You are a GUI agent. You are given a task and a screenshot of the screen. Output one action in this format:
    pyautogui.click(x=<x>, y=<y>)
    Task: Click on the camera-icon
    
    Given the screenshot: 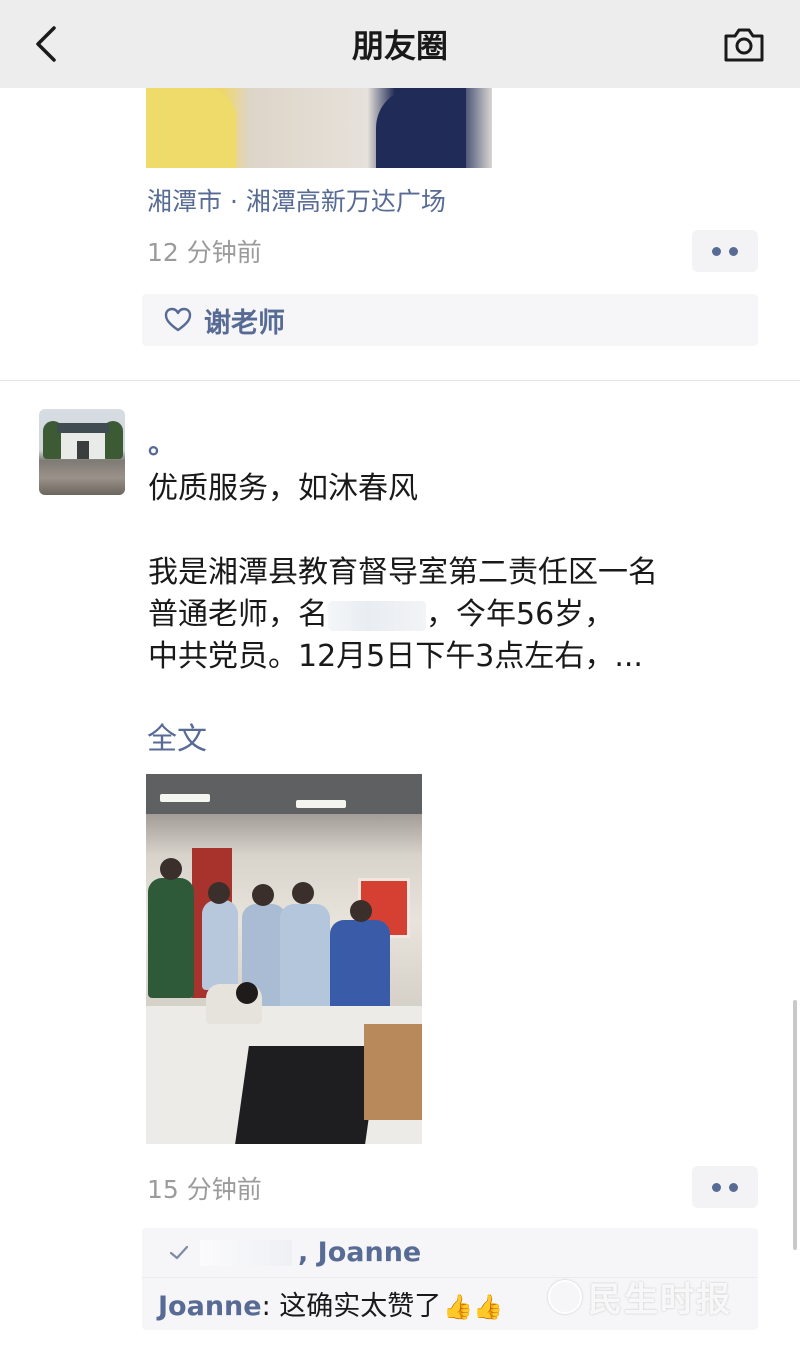 What is the action you would take?
    pyautogui.click(x=744, y=45)
    